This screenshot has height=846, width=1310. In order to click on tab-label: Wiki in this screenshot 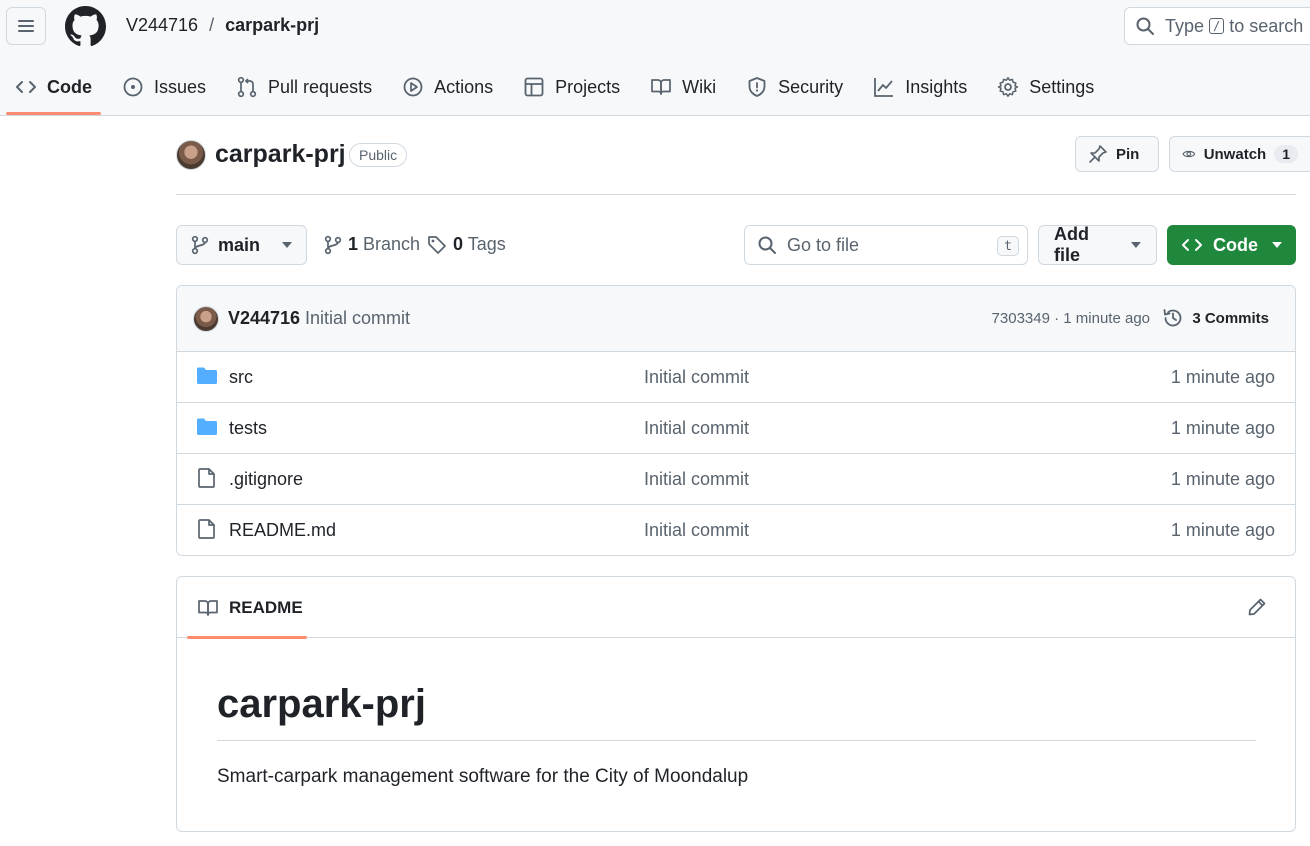, I will do `click(699, 86)`.